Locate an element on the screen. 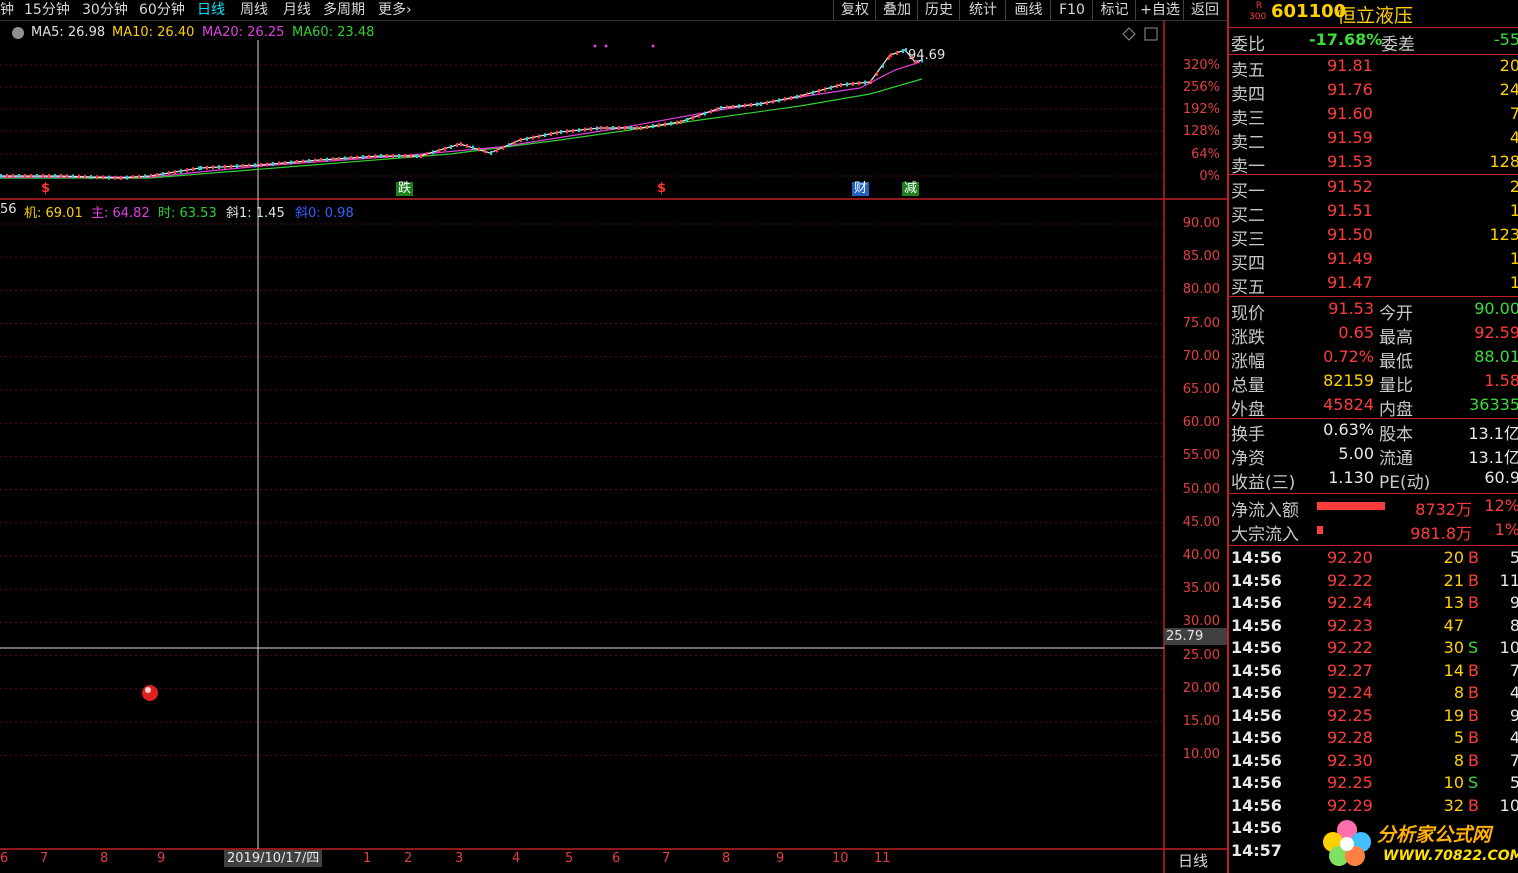 This screenshot has height=873, width=1518. indicator-y-tick: 75.00 is located at coordinates (1201, 323).